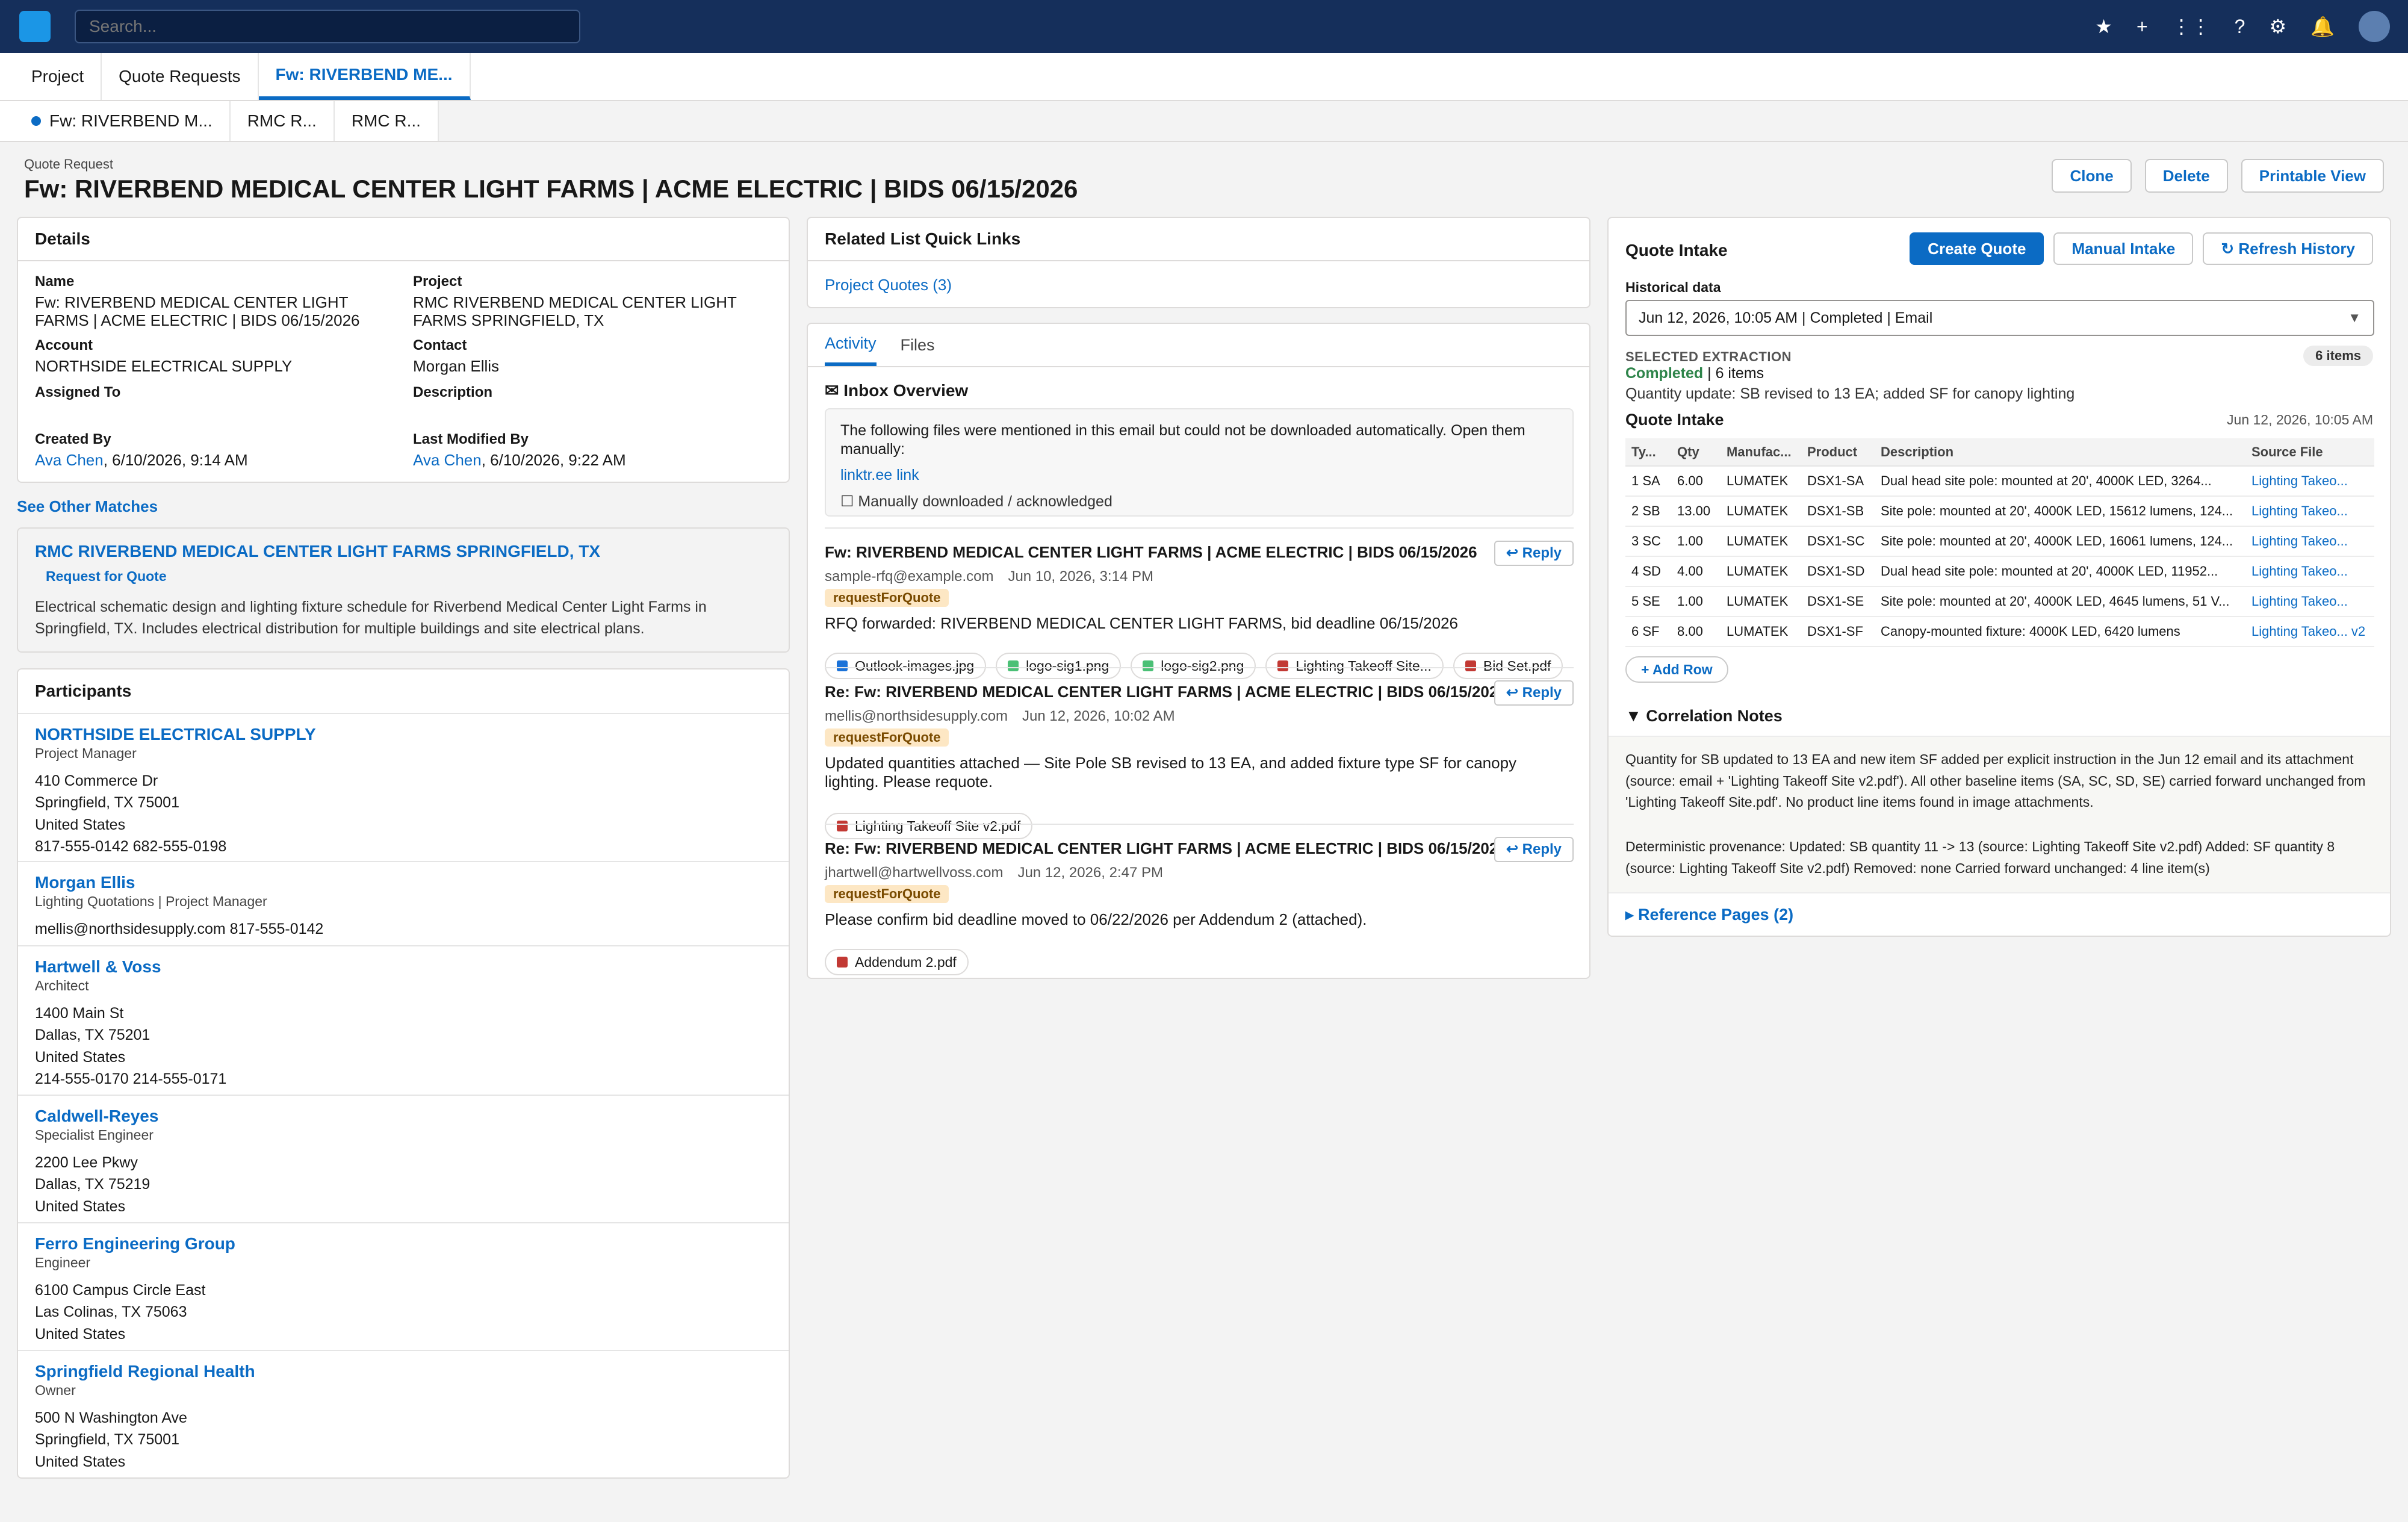 Image resolution: width=2408 pixels, height=1522 pixels. I want to click on status-count: | 6 items, so click(1733, 373).